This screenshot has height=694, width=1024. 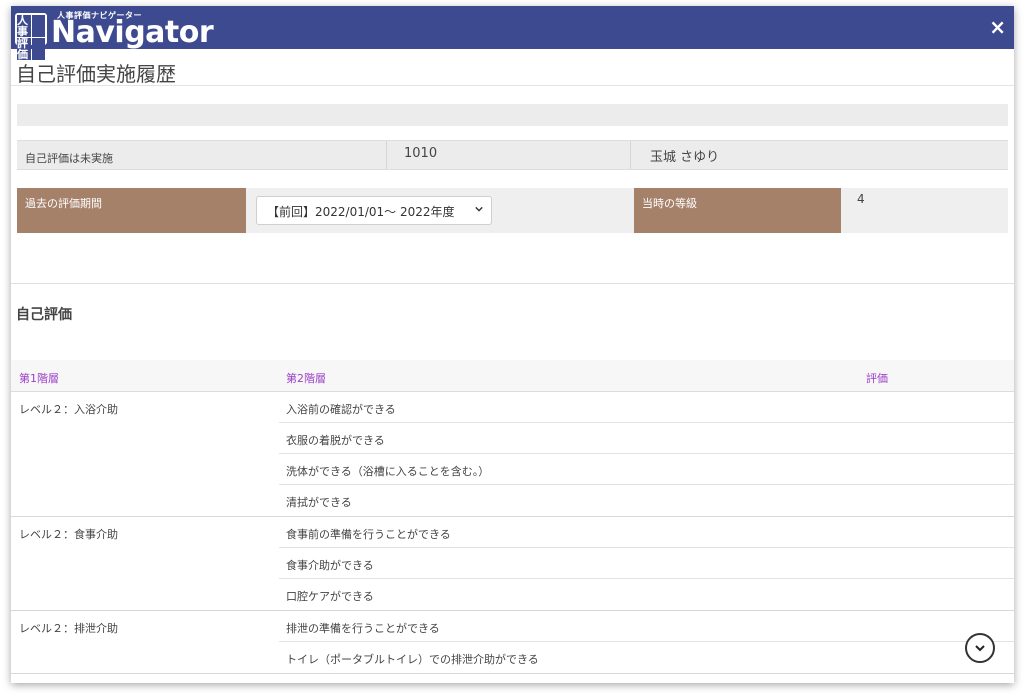 I want to click on employee-info-row: 自己評価は未実施 1010 玉城 さゆり, so click(x=512, y=155).